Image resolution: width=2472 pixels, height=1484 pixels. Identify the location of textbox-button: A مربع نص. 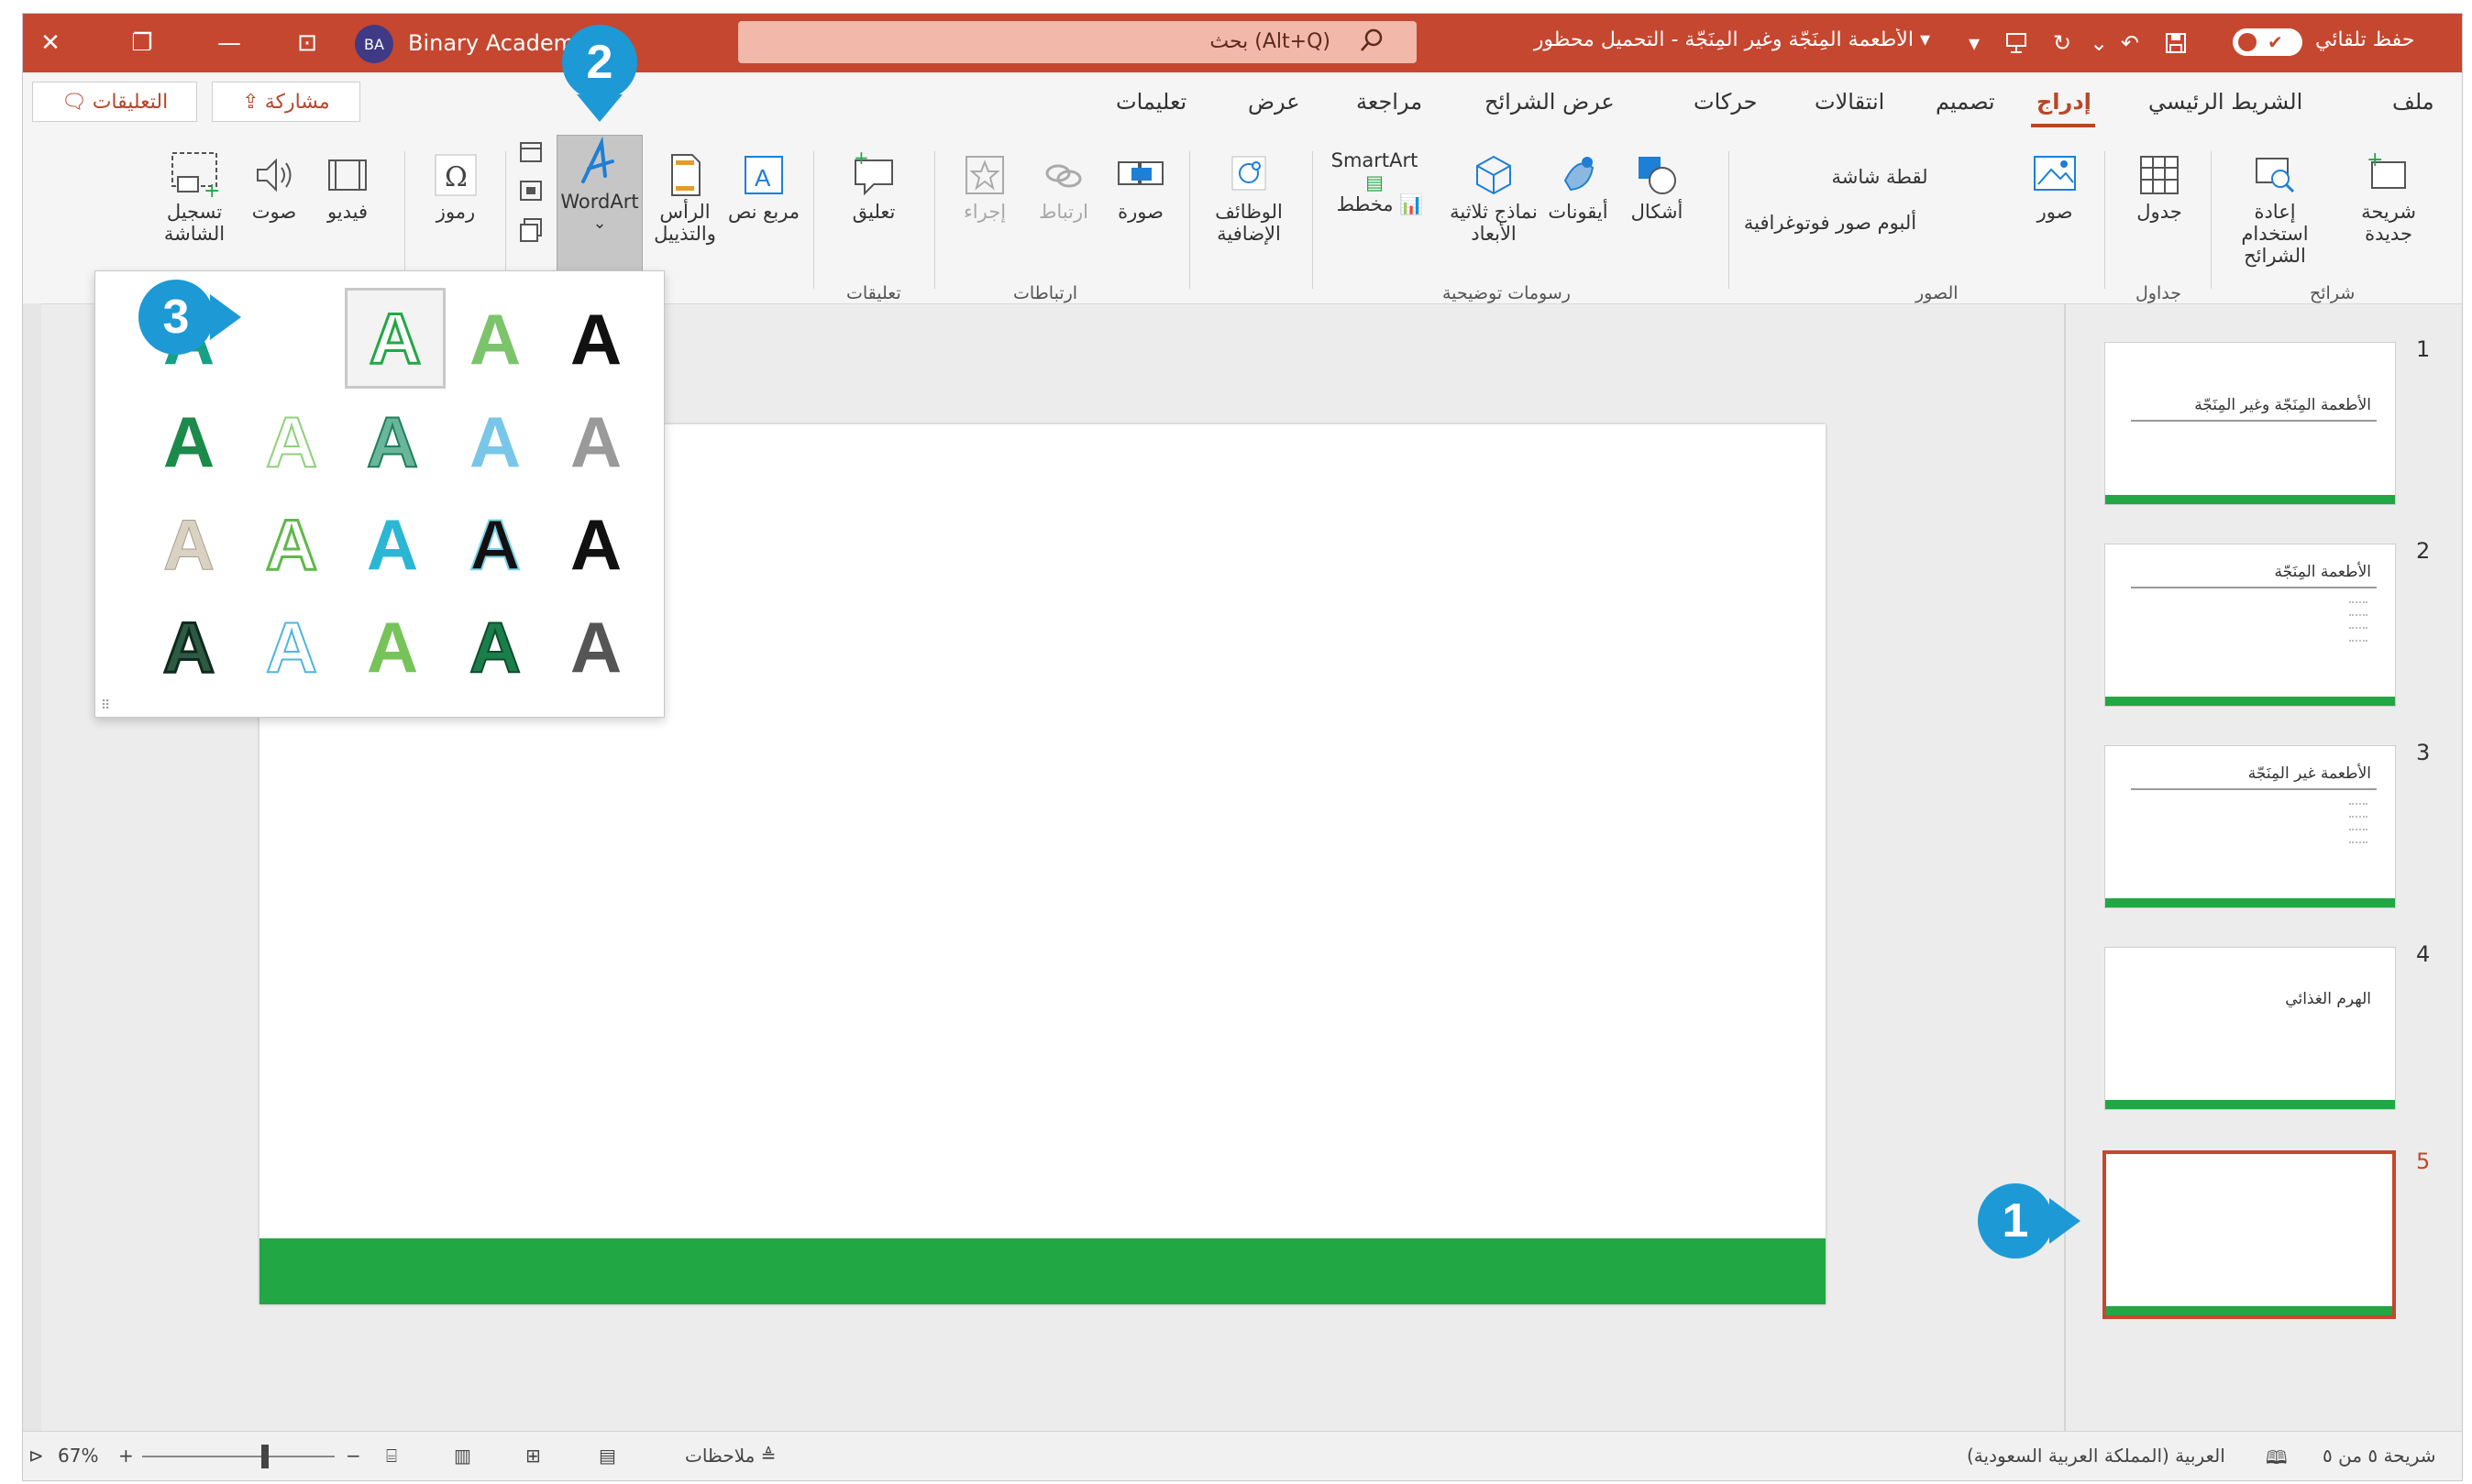
(764, 186).